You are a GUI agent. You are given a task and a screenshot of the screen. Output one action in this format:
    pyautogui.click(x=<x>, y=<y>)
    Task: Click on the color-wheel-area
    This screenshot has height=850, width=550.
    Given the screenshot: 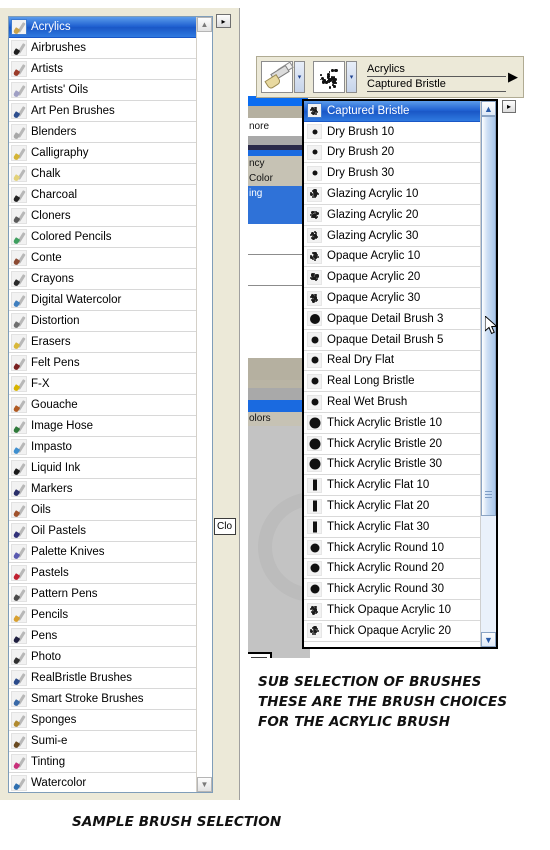 What is the action you would take?
    pyautogui.click(x=279, y=542)
    